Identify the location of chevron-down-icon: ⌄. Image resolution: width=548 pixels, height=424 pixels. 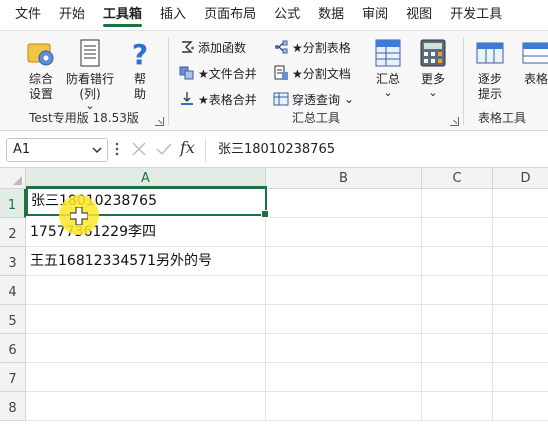
(349, 99).